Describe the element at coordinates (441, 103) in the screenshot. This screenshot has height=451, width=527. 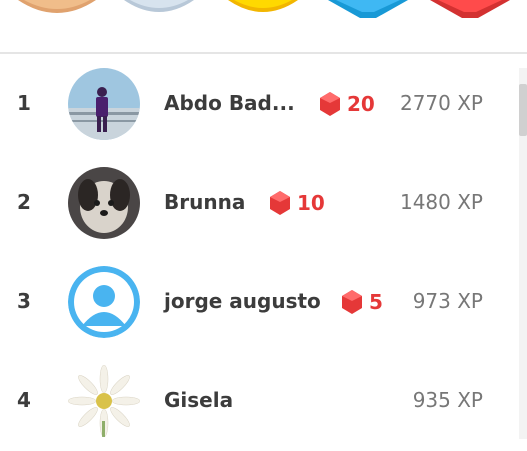
I see `xp-value: 2770 XP` at that location.